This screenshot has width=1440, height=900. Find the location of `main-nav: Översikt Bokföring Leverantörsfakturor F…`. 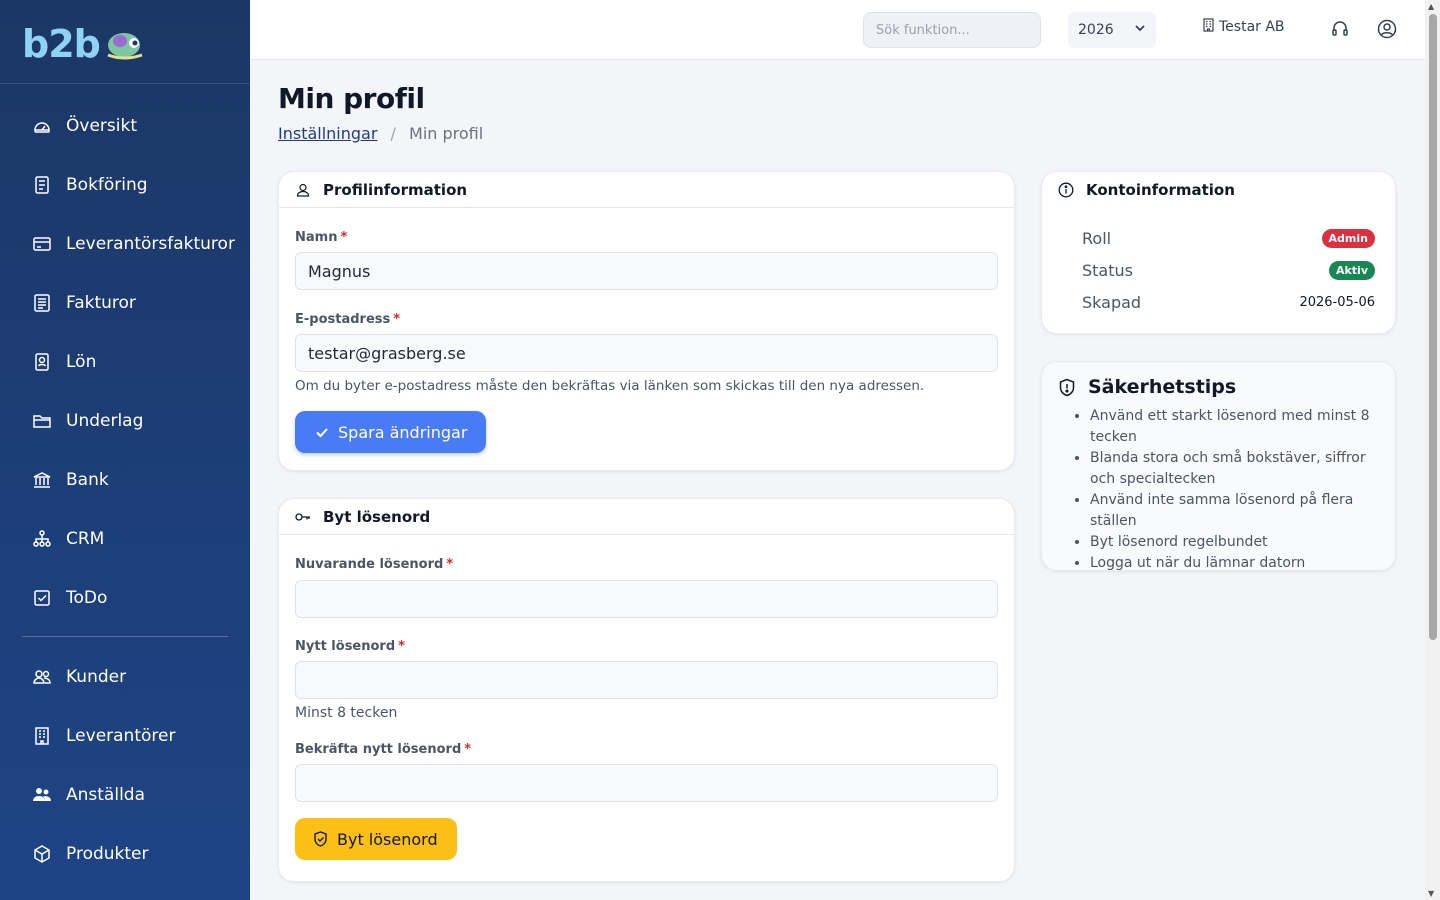

main-nav: Översikt Bokföring Leverantörsfakturor F… is located at coordinates (125, 355).